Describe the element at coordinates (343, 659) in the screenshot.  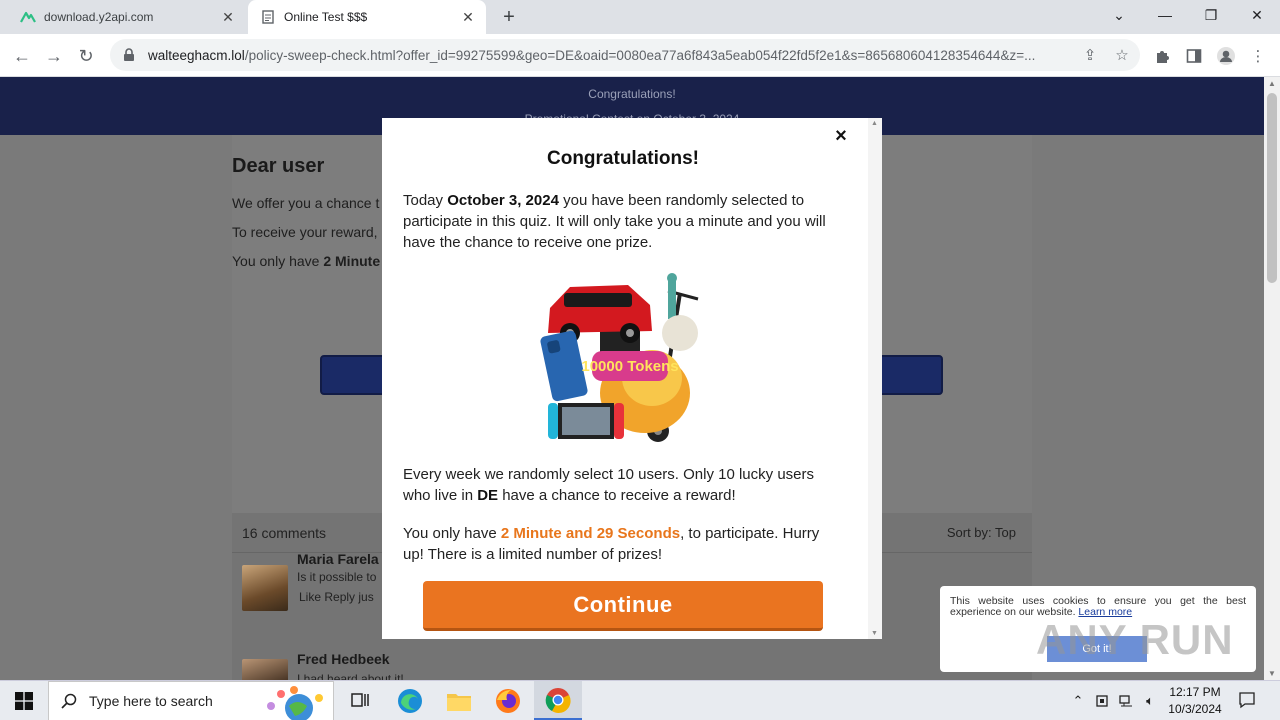
I see `comment-author: Fred Hedbeek` at that location.